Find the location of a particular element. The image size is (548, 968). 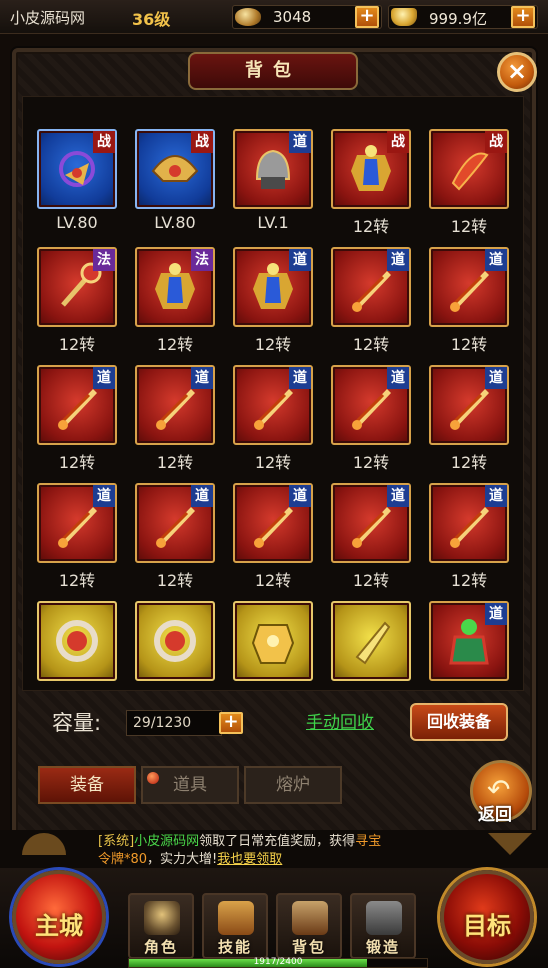

tab-equipment: 装备 is located at coordinates (87, 785).